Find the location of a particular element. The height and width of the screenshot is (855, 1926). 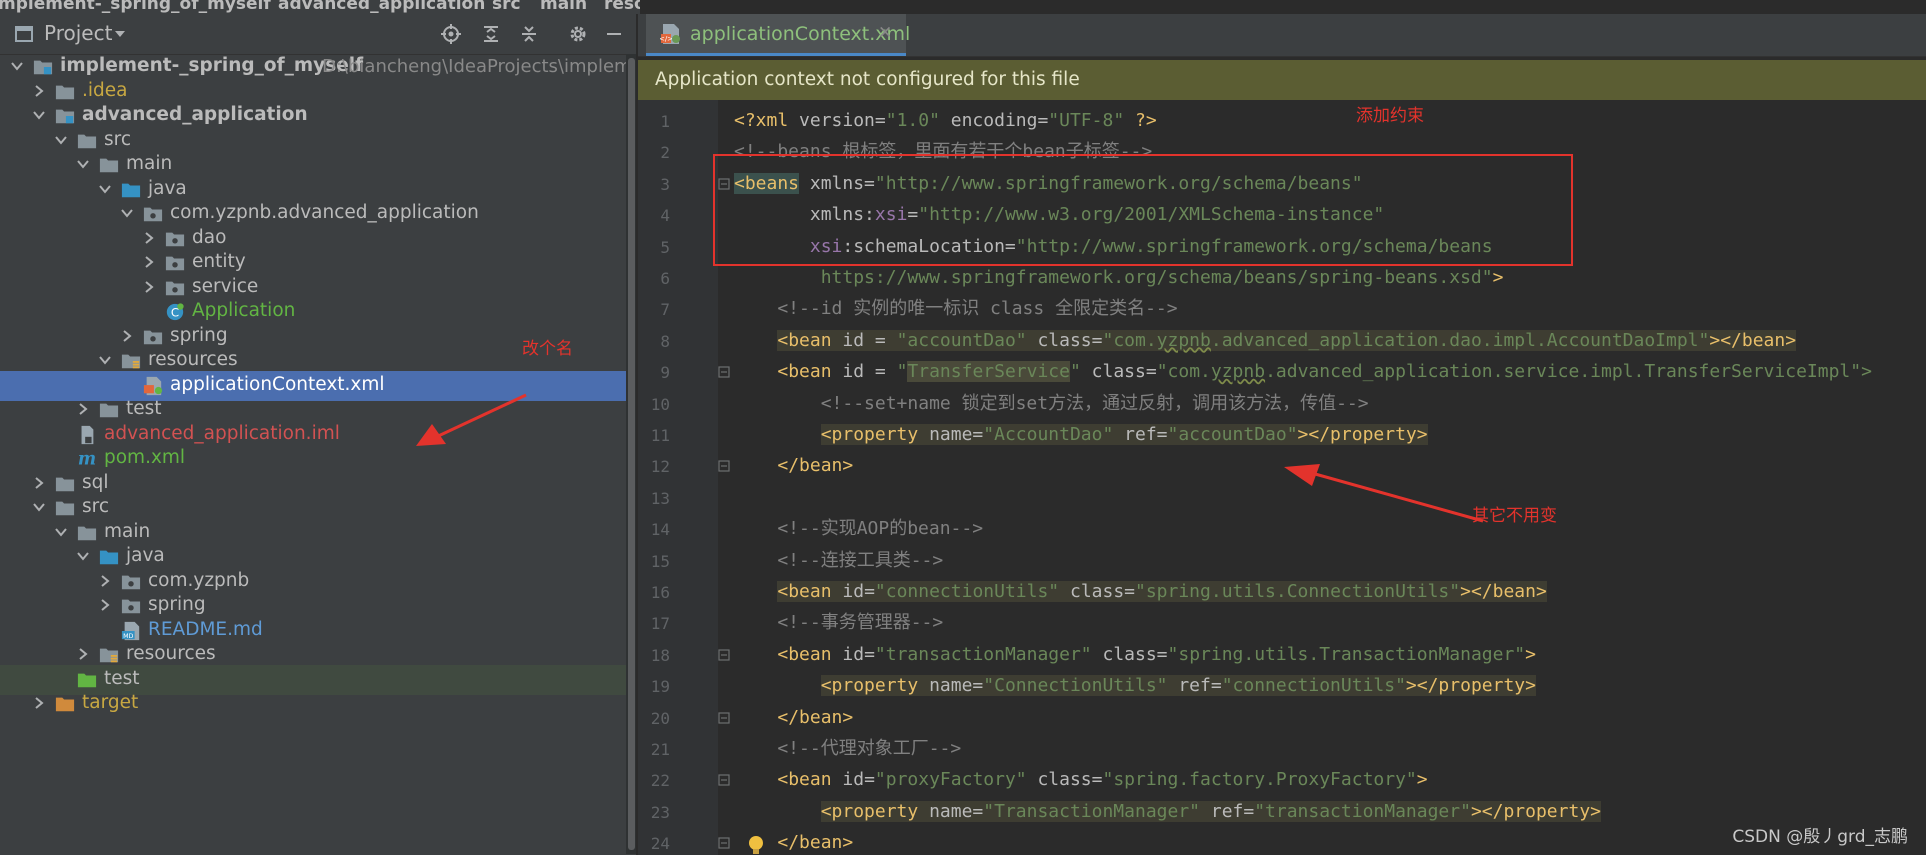

code-token: <!--实现AOP的bean--> is located at coordinates (859, 529).